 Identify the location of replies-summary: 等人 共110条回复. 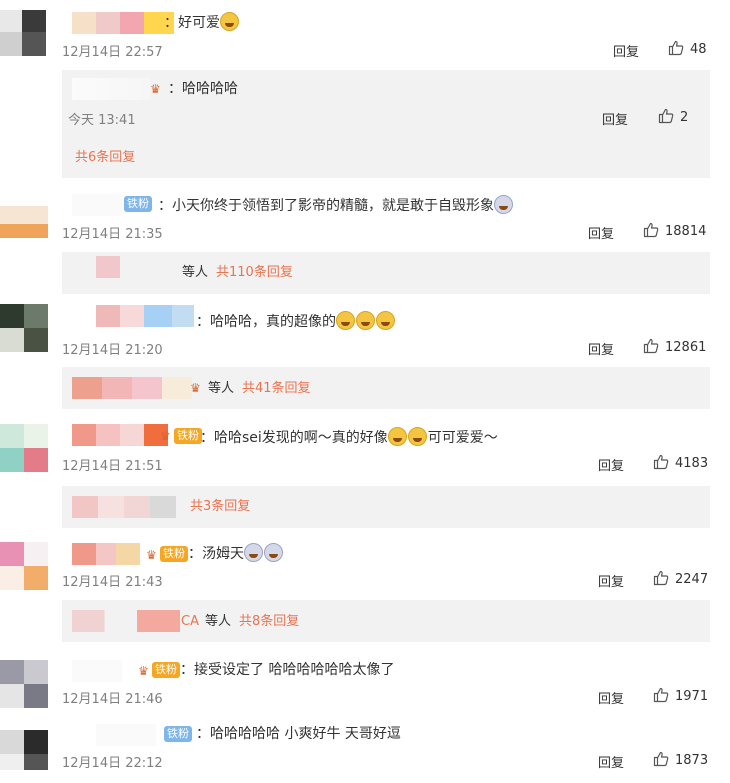
(386, 273).